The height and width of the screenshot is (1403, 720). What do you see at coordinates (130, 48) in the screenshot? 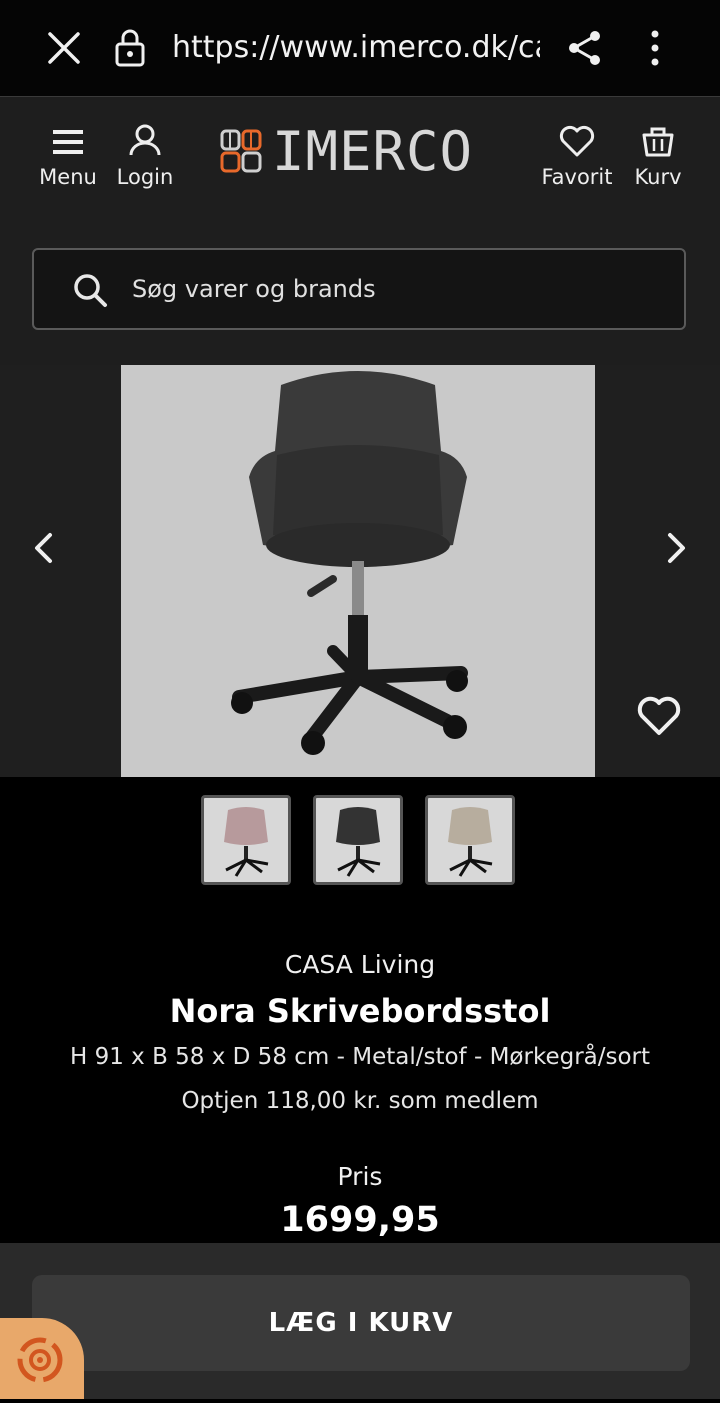
I see `lock-icon` at bounding box center [130, 48].